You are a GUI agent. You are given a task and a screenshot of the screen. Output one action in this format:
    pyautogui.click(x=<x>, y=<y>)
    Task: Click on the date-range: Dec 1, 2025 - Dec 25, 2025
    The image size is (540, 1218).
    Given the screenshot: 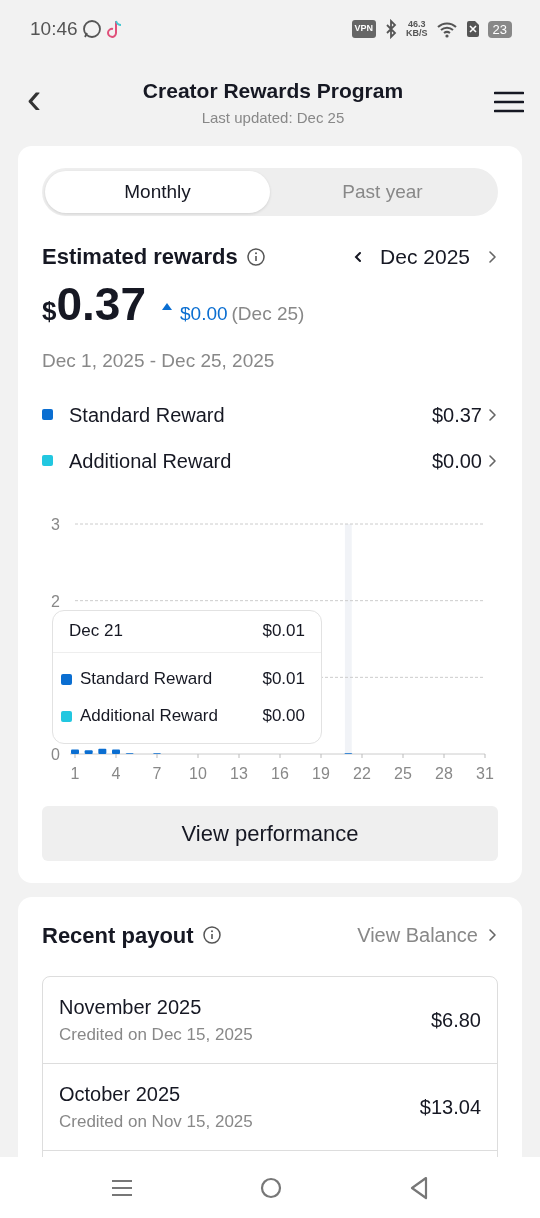 What is the action you would take?
    pyautogui.click(x=159, y=361)
    